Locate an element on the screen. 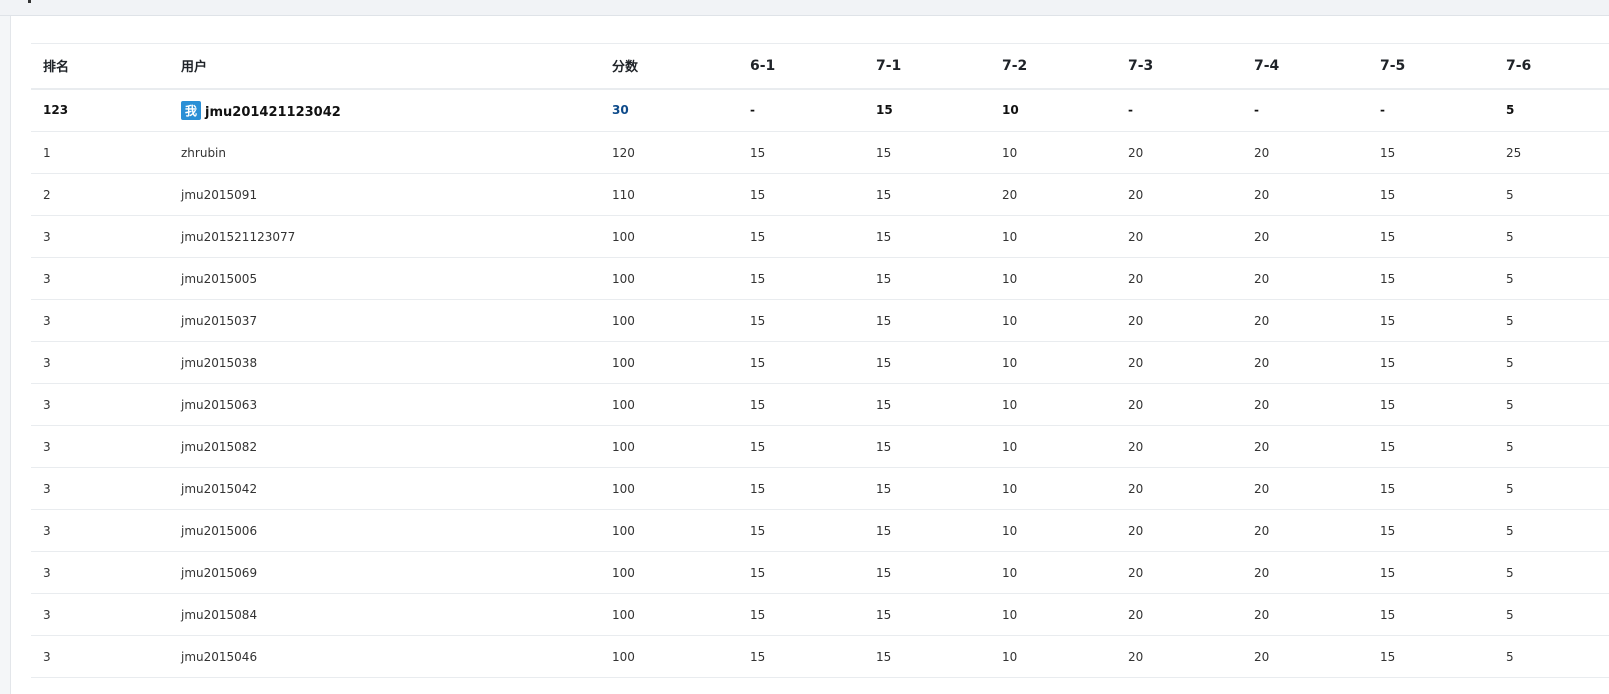 The image size is (1609, 694). username-cell: jmu201521123077 is located at coordinates (384, 236).